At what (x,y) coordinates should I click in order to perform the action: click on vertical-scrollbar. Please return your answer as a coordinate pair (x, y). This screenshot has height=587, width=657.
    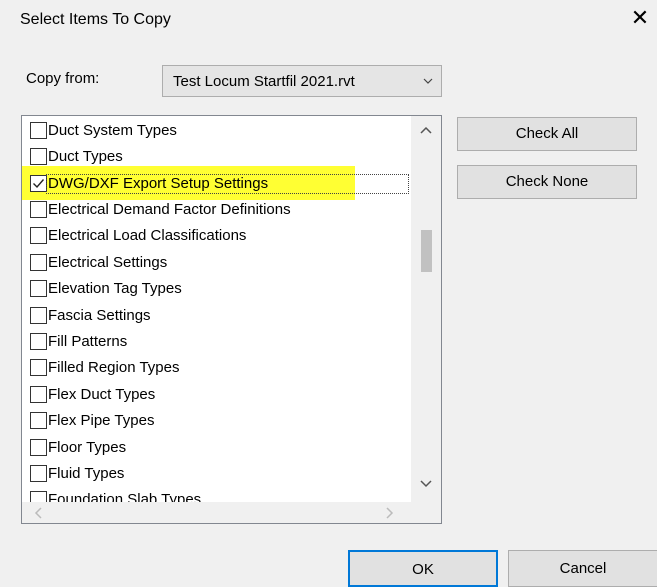
    Looking at the image, I should click on (426, 309).